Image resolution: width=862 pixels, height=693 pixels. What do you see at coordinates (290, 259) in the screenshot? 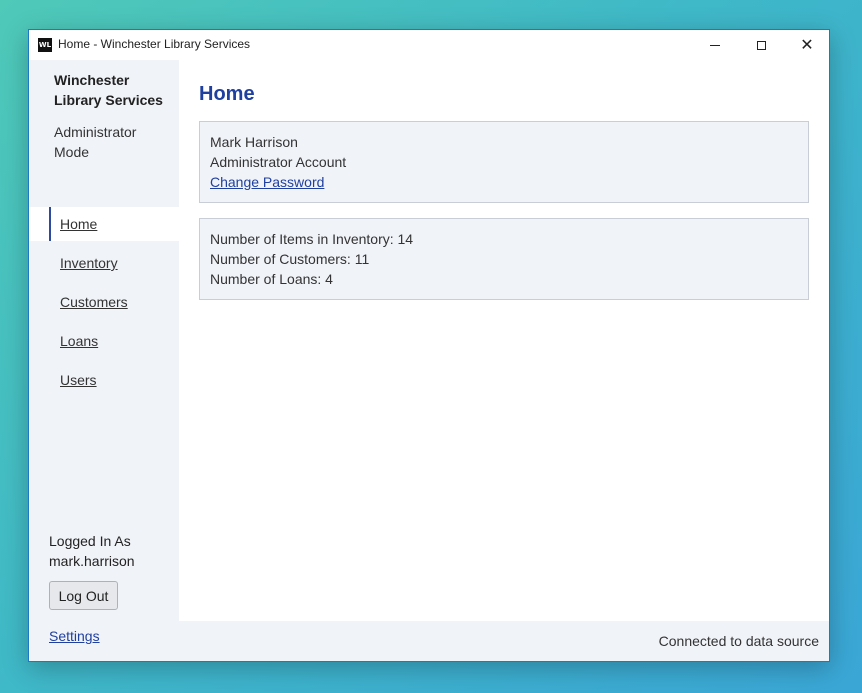
I see `customer-count: Number of Customers: 11` at bounding box center [290, 259].